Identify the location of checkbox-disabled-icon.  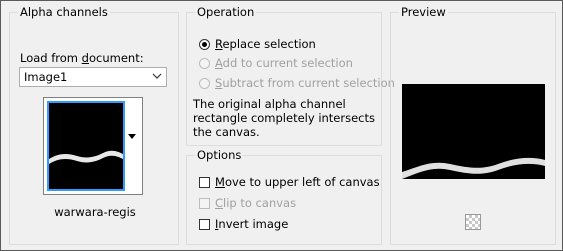
(204, 203).